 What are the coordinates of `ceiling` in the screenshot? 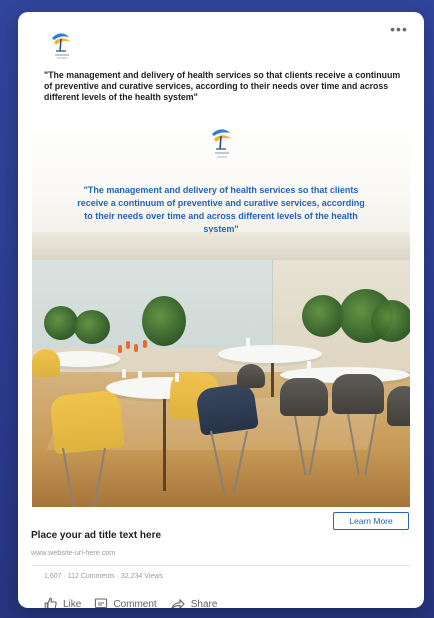 It's located at (221, 246).